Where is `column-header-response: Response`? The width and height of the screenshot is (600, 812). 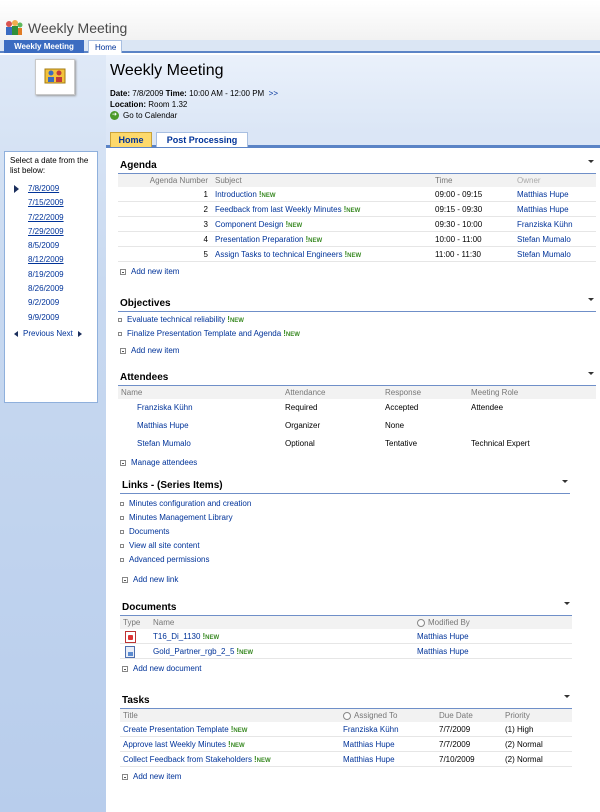 column-header-response: Response is located at coordinates (425, 392).